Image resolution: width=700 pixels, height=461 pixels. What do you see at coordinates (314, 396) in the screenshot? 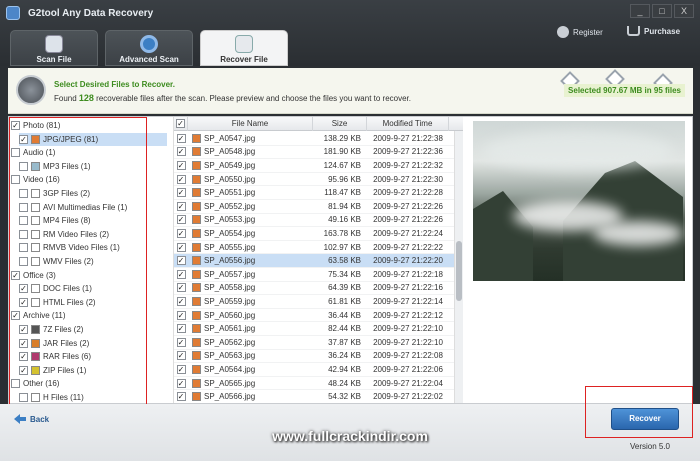
I see `table-row: ✓ SP_A0566.jpg 54.32 KB 2009-9-27 21:22:02` at bounding box center [314, 396].